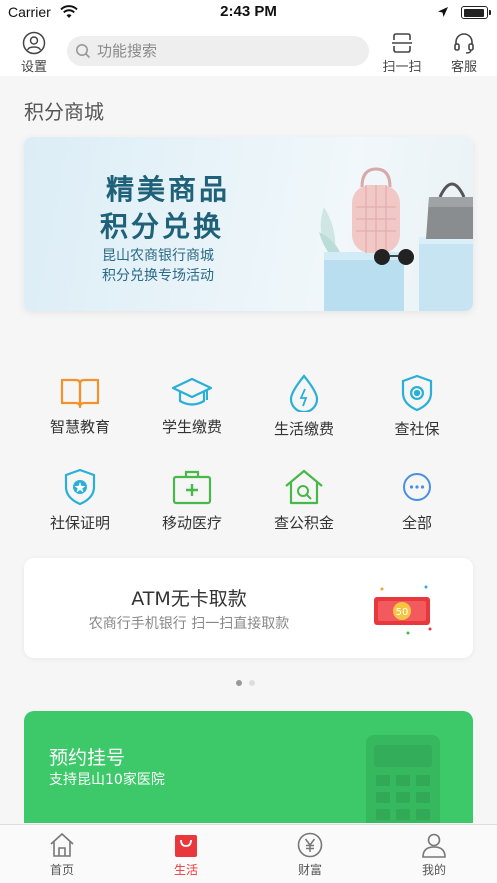 The image size is (497, 883). I want to click on house-search-icon, so click(304, 487).